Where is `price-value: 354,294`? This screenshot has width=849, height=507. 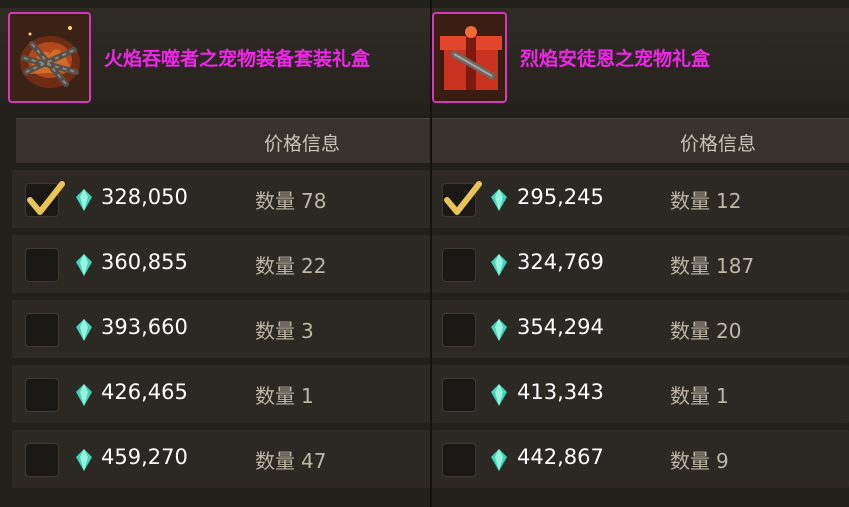 price-value: 354,294 is located at coordinates (560, 327).